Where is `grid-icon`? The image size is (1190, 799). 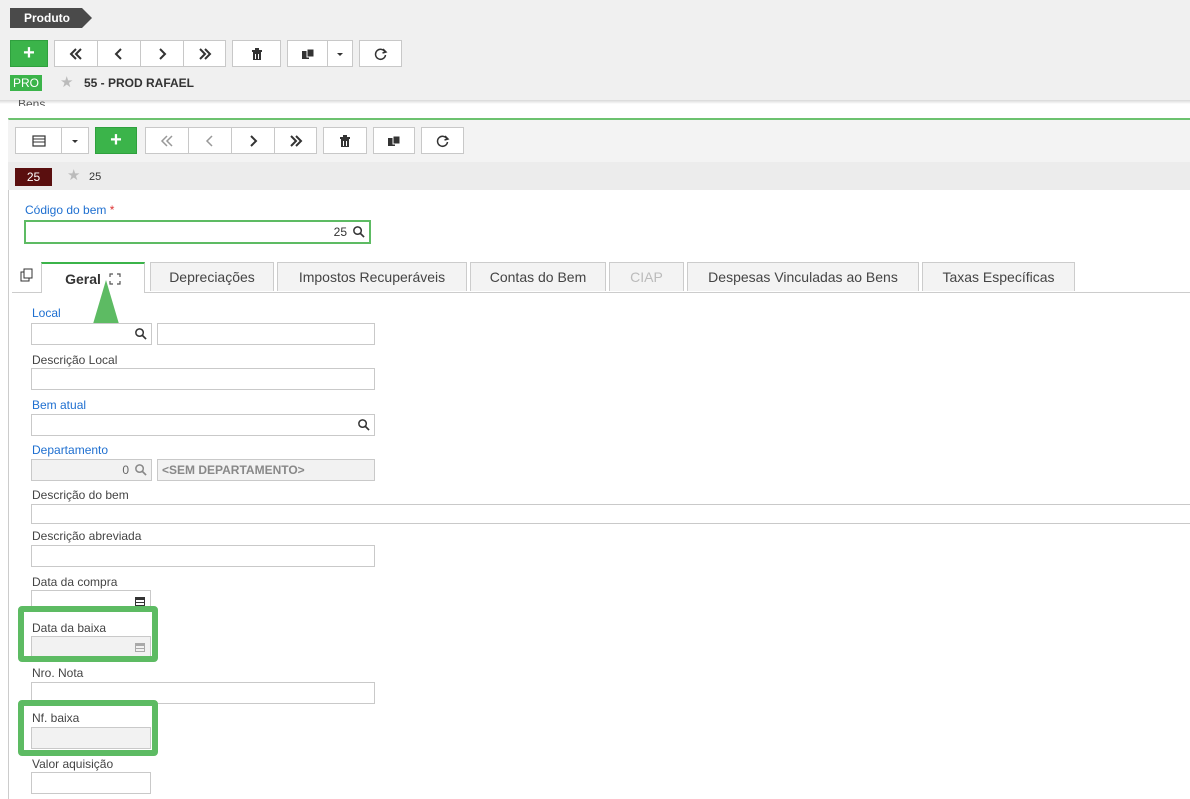
grid-icon is located at coordinates (38, 140).